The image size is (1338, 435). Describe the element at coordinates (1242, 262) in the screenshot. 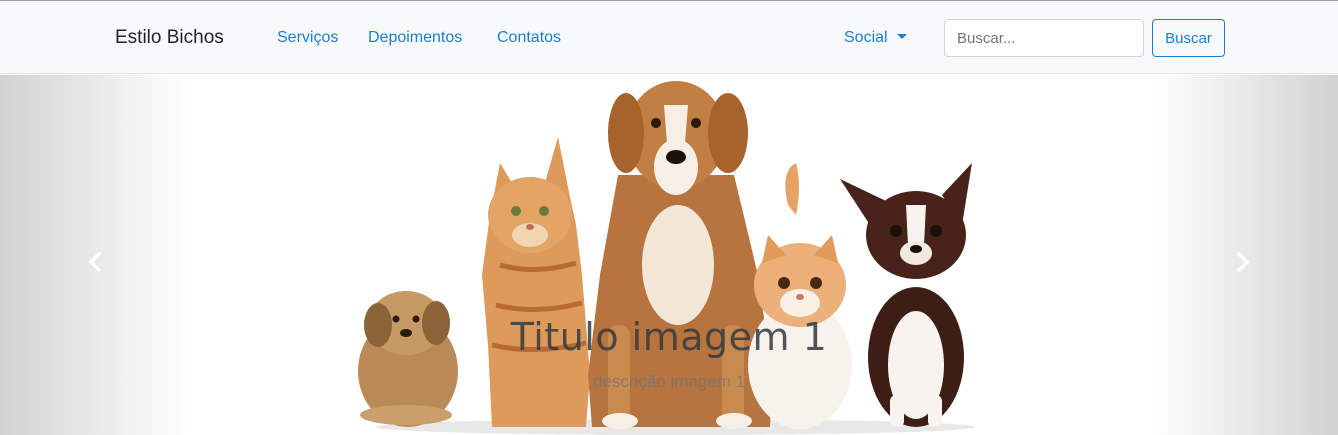

I see `chevron-right-icon` at that location.